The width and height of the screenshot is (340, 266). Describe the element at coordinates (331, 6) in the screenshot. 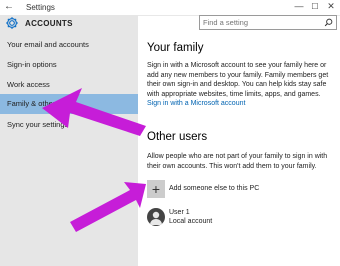

I see `close-button: ✕` at that location.